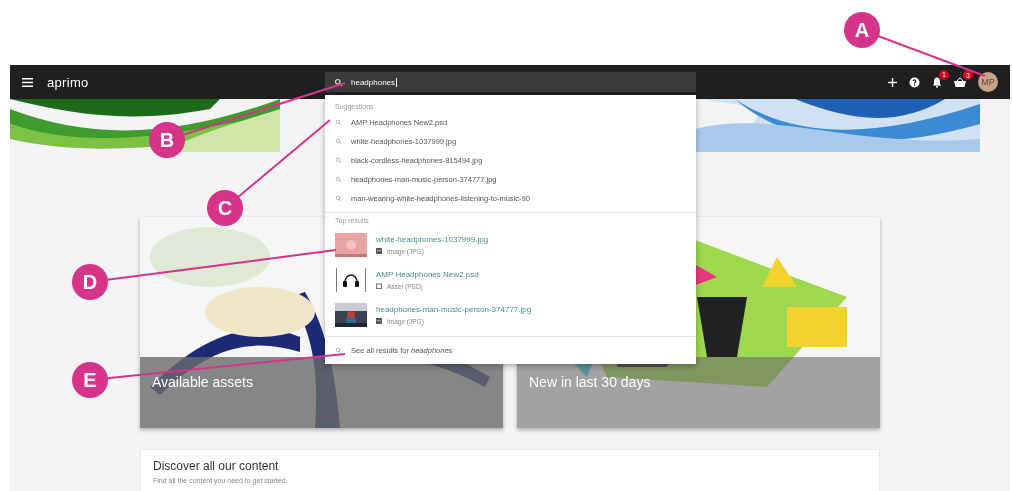  Describe the element at coordinates (988, 82) in the screenshot. I see `user-avatar: MP` at that location.